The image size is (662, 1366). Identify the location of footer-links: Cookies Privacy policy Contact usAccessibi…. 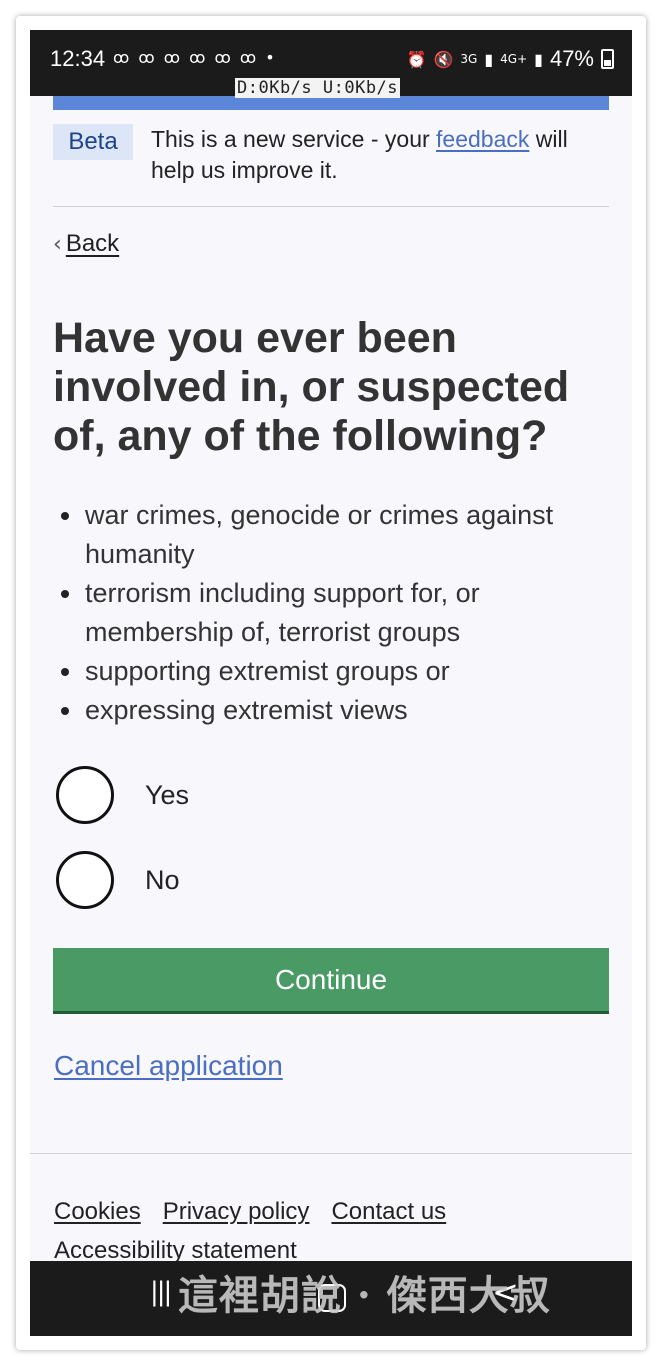
(334, 1231).